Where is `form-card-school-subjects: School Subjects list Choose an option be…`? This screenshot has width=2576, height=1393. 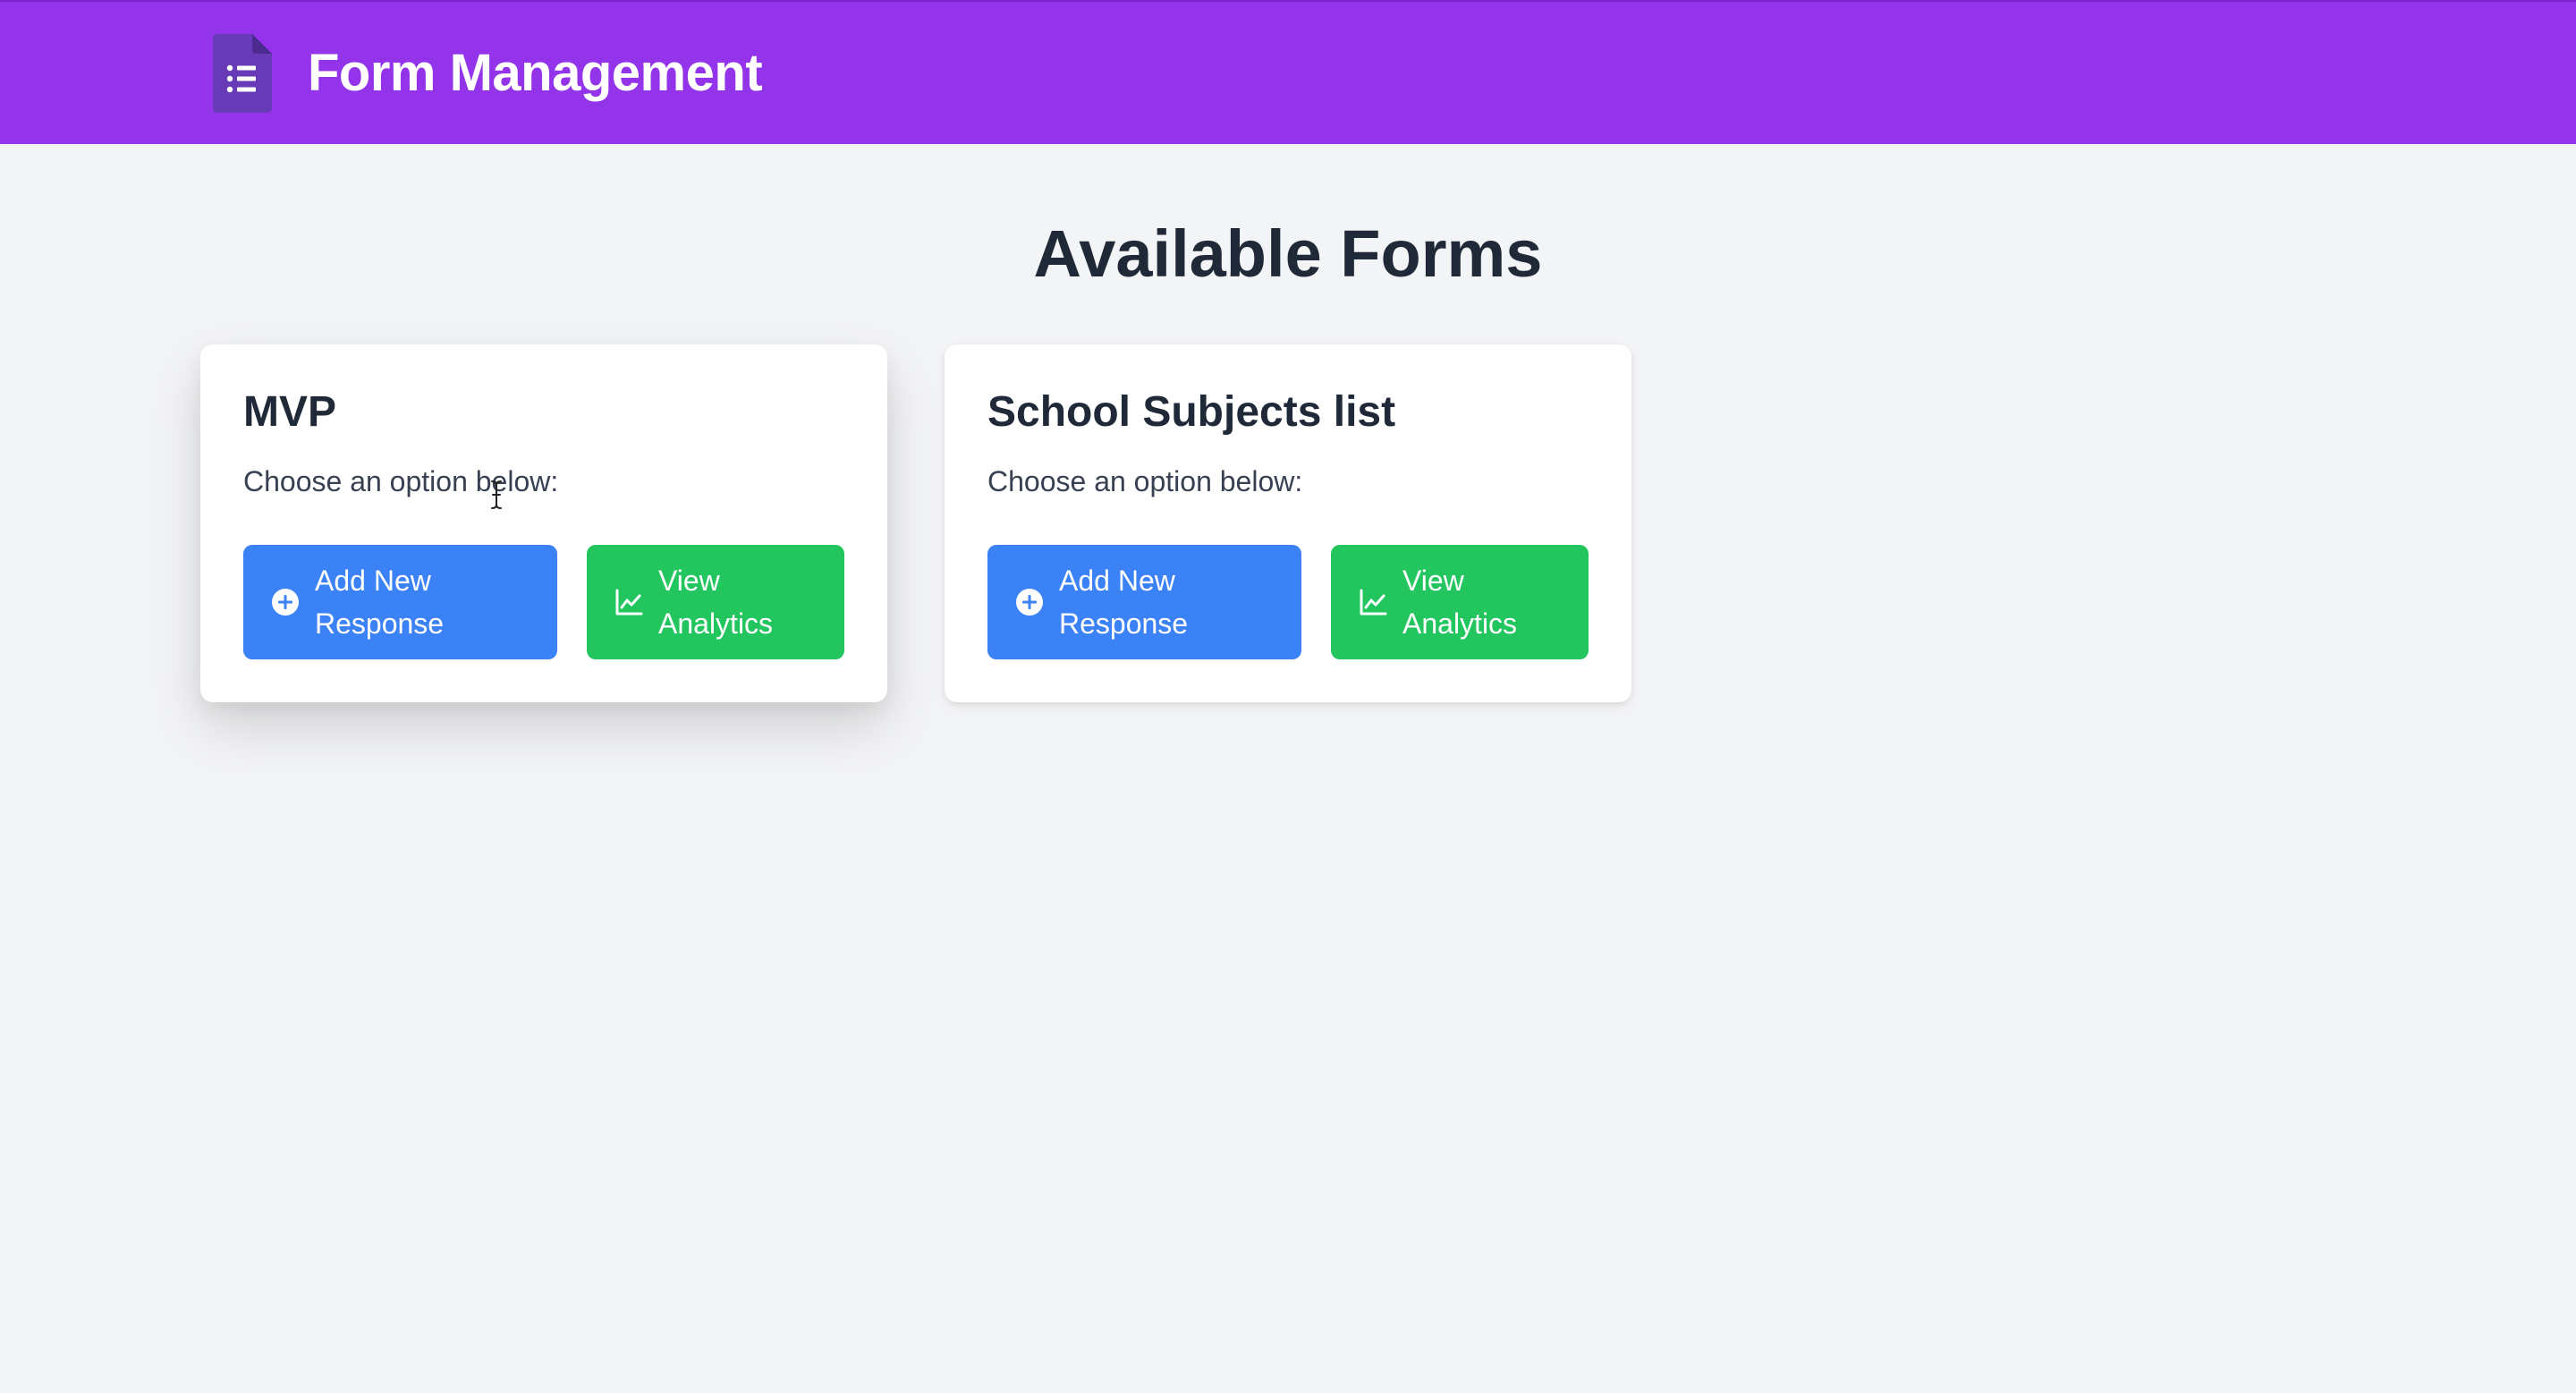 form-card-school-subjects: School Subjects list Choose an option be… is located at coordinates (1288, 523).